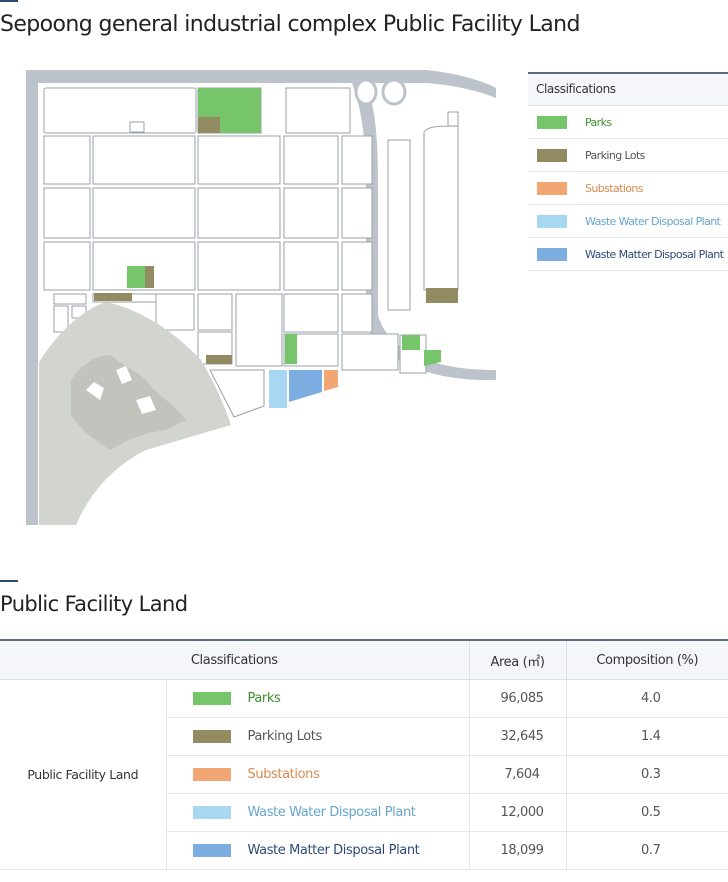  I want to click on legend-label: Waste Water Disposal Plant, so click(653, 221).